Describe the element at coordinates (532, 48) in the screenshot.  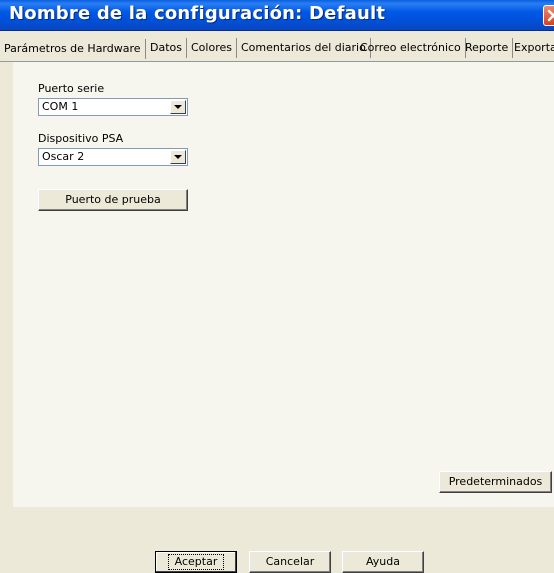
I see `tab-exporta: Exporta` at that location.